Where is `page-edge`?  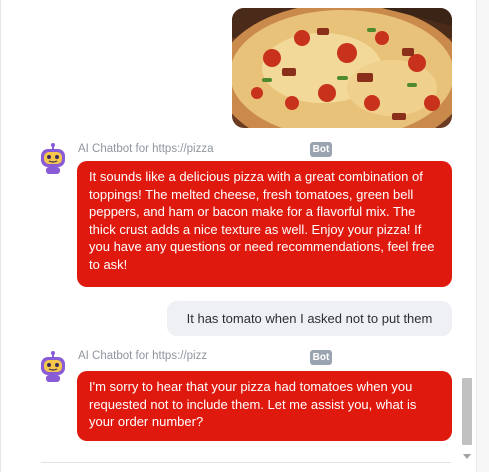 page-edge is located at coordinates (482, 236).